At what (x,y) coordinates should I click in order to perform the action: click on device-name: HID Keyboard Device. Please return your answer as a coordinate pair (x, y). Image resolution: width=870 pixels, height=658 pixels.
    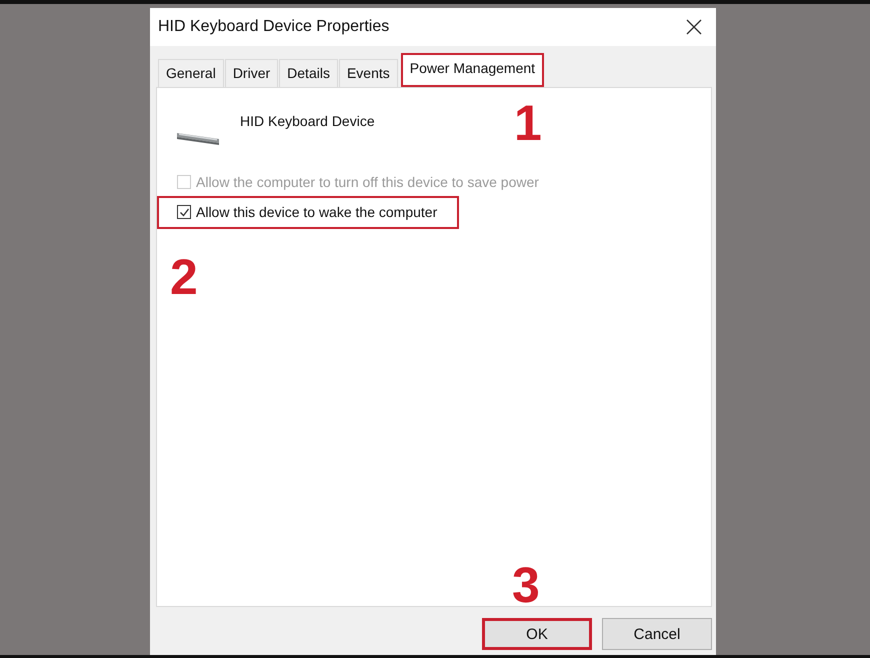
    Looking at the image, I should click on (307, 121).